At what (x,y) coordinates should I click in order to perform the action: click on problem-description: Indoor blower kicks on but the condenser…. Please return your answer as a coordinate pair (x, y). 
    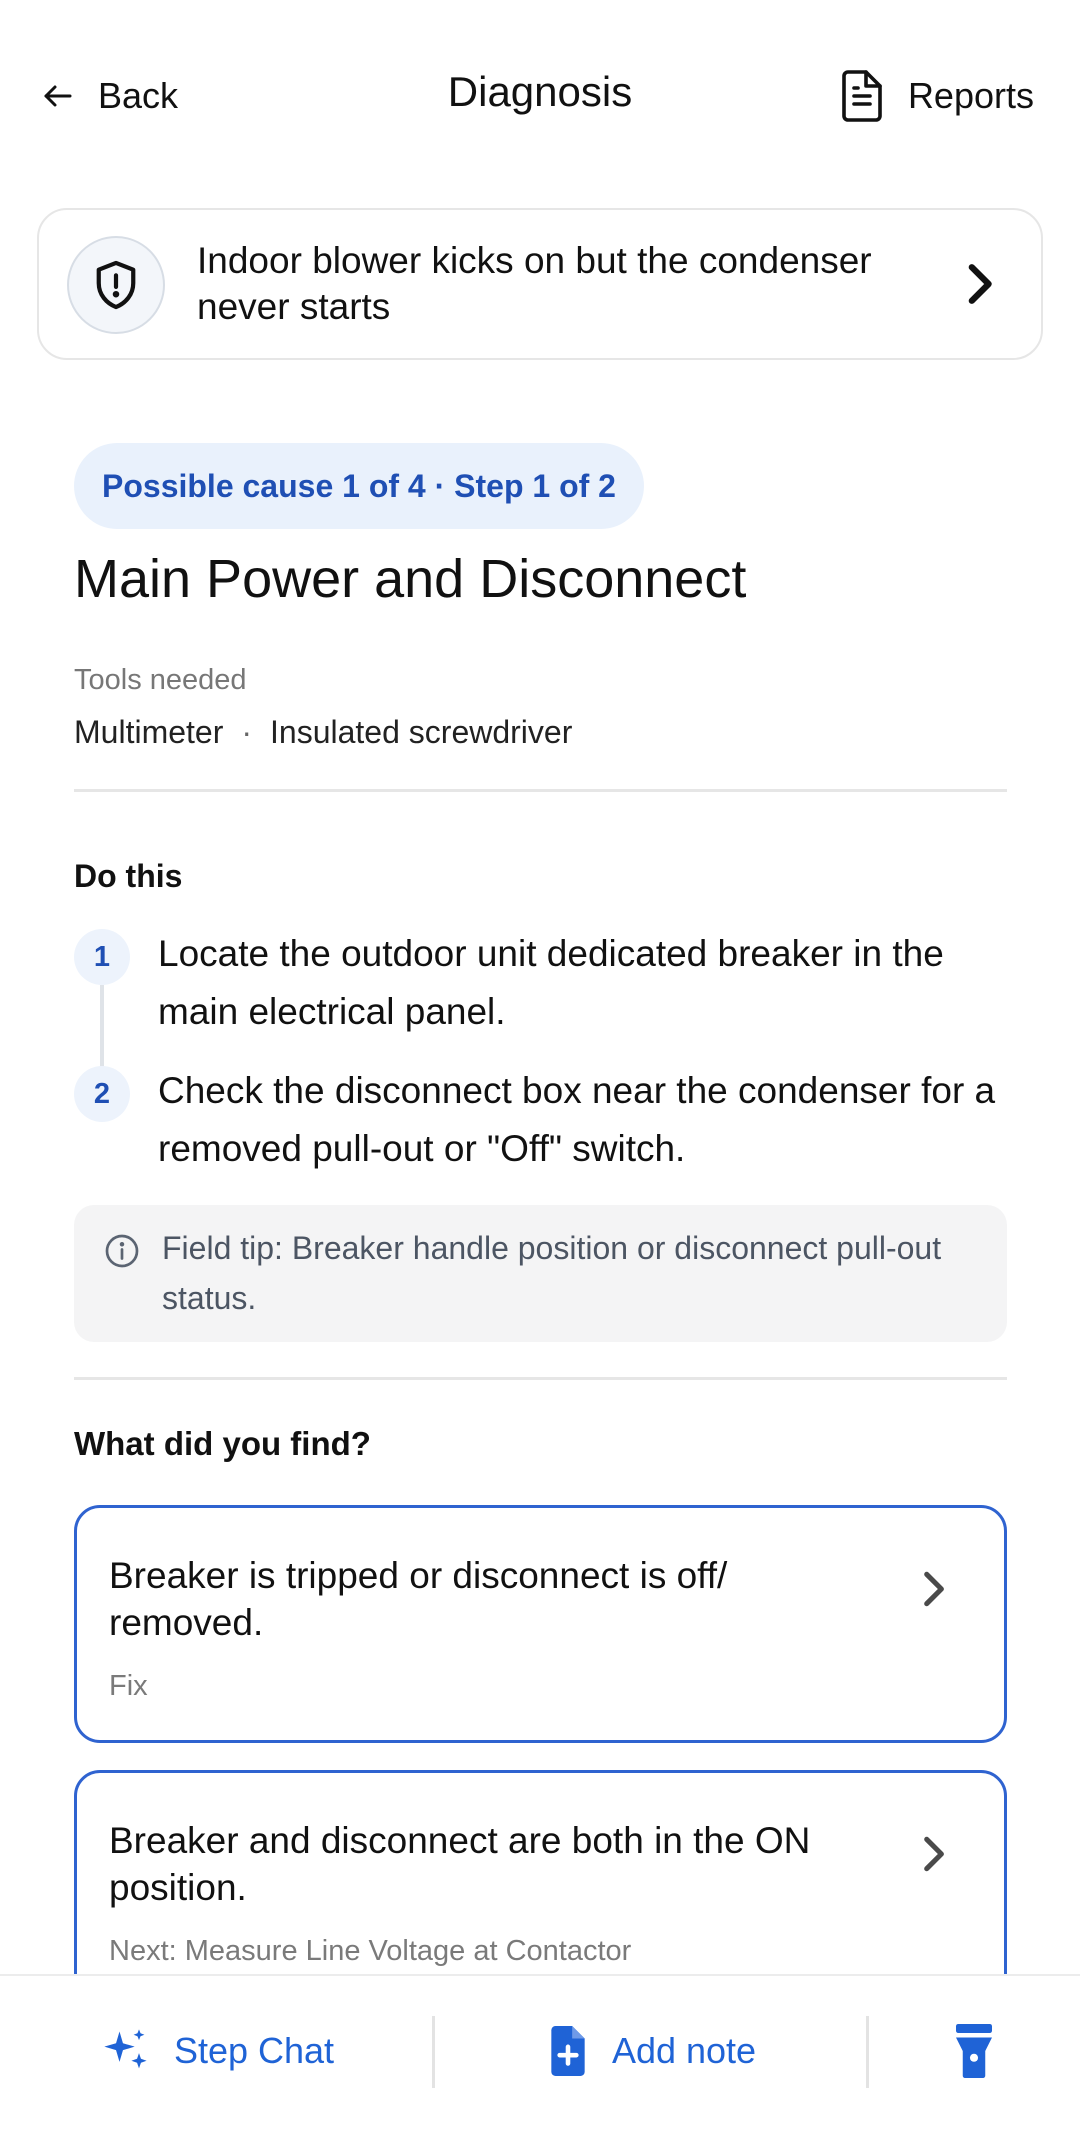
    Looking at the image, I should click on (534, 283).